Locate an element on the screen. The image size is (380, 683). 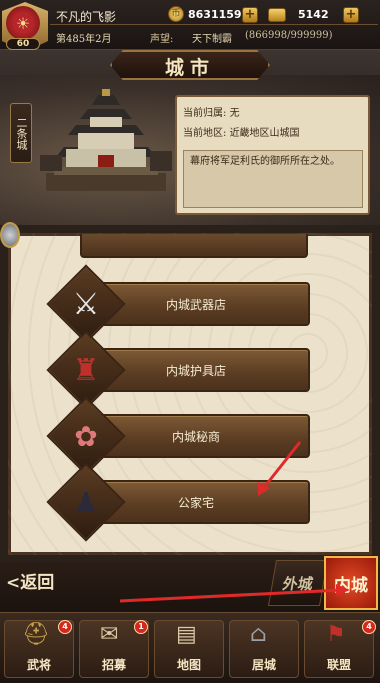
helmet-armor-icon: ♜ is located at coordinates (86, 370).